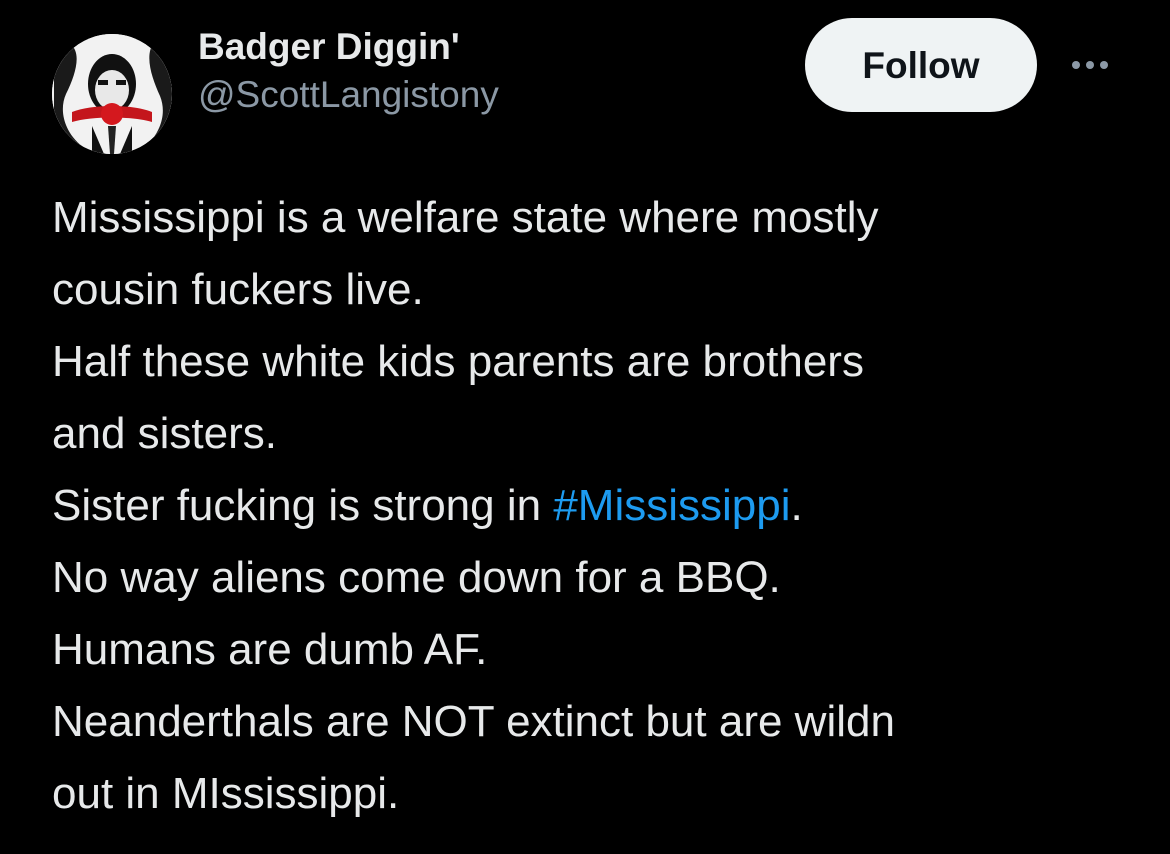  What do you see at coordinates (921, 65) in the screenshot?
I see `follow-button: Follow` at bounding box center [921, 65].